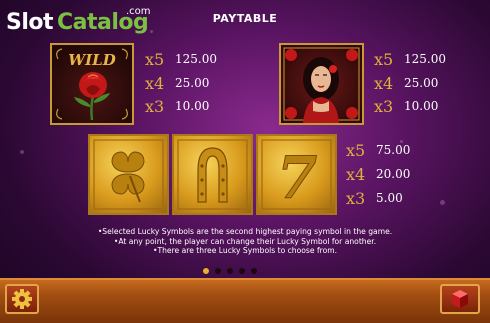 The width and height of the screenshot is (490, 323). I want to click on wild-symbol: WILD, so click(92, 84).